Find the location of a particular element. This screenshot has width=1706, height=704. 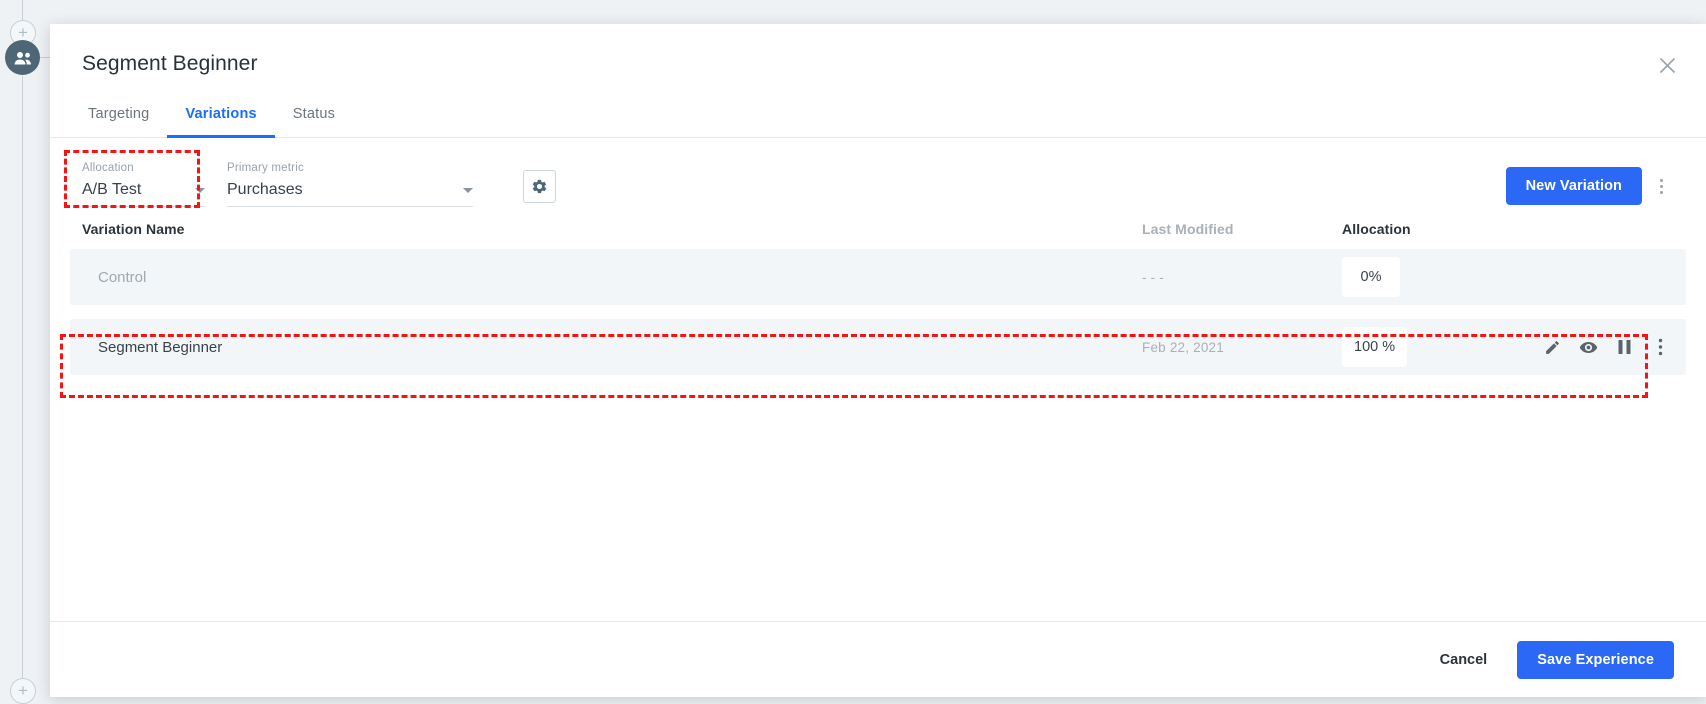

allocation-select: A/B Test is located at coordinates (143, 194).